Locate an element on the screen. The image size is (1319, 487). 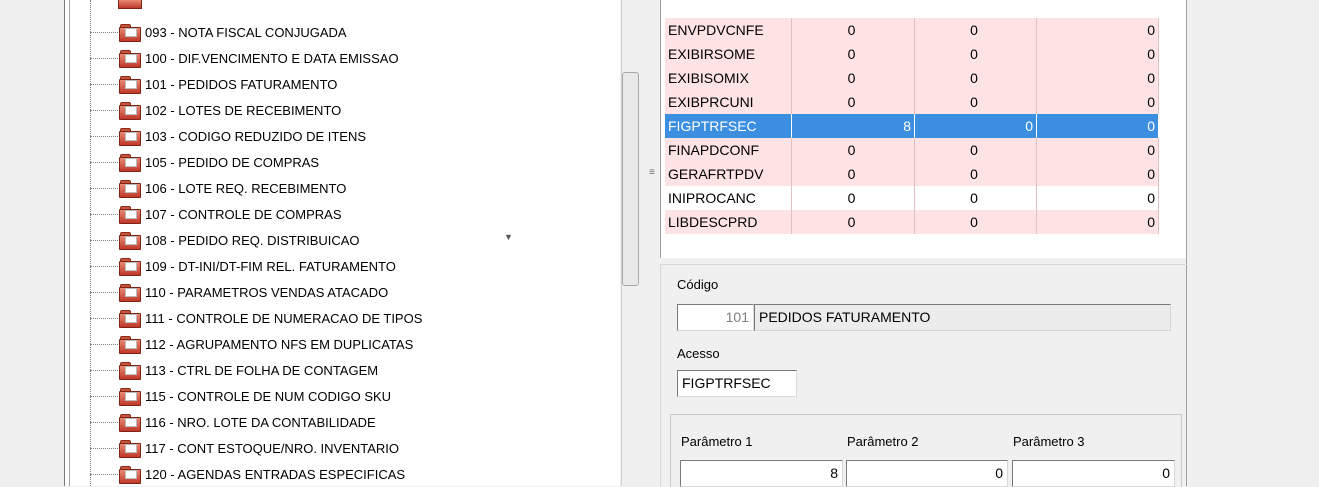
tree-item: 106 - LOTE REQ. RECEBIMENTO is located at coordinates (325, 188).